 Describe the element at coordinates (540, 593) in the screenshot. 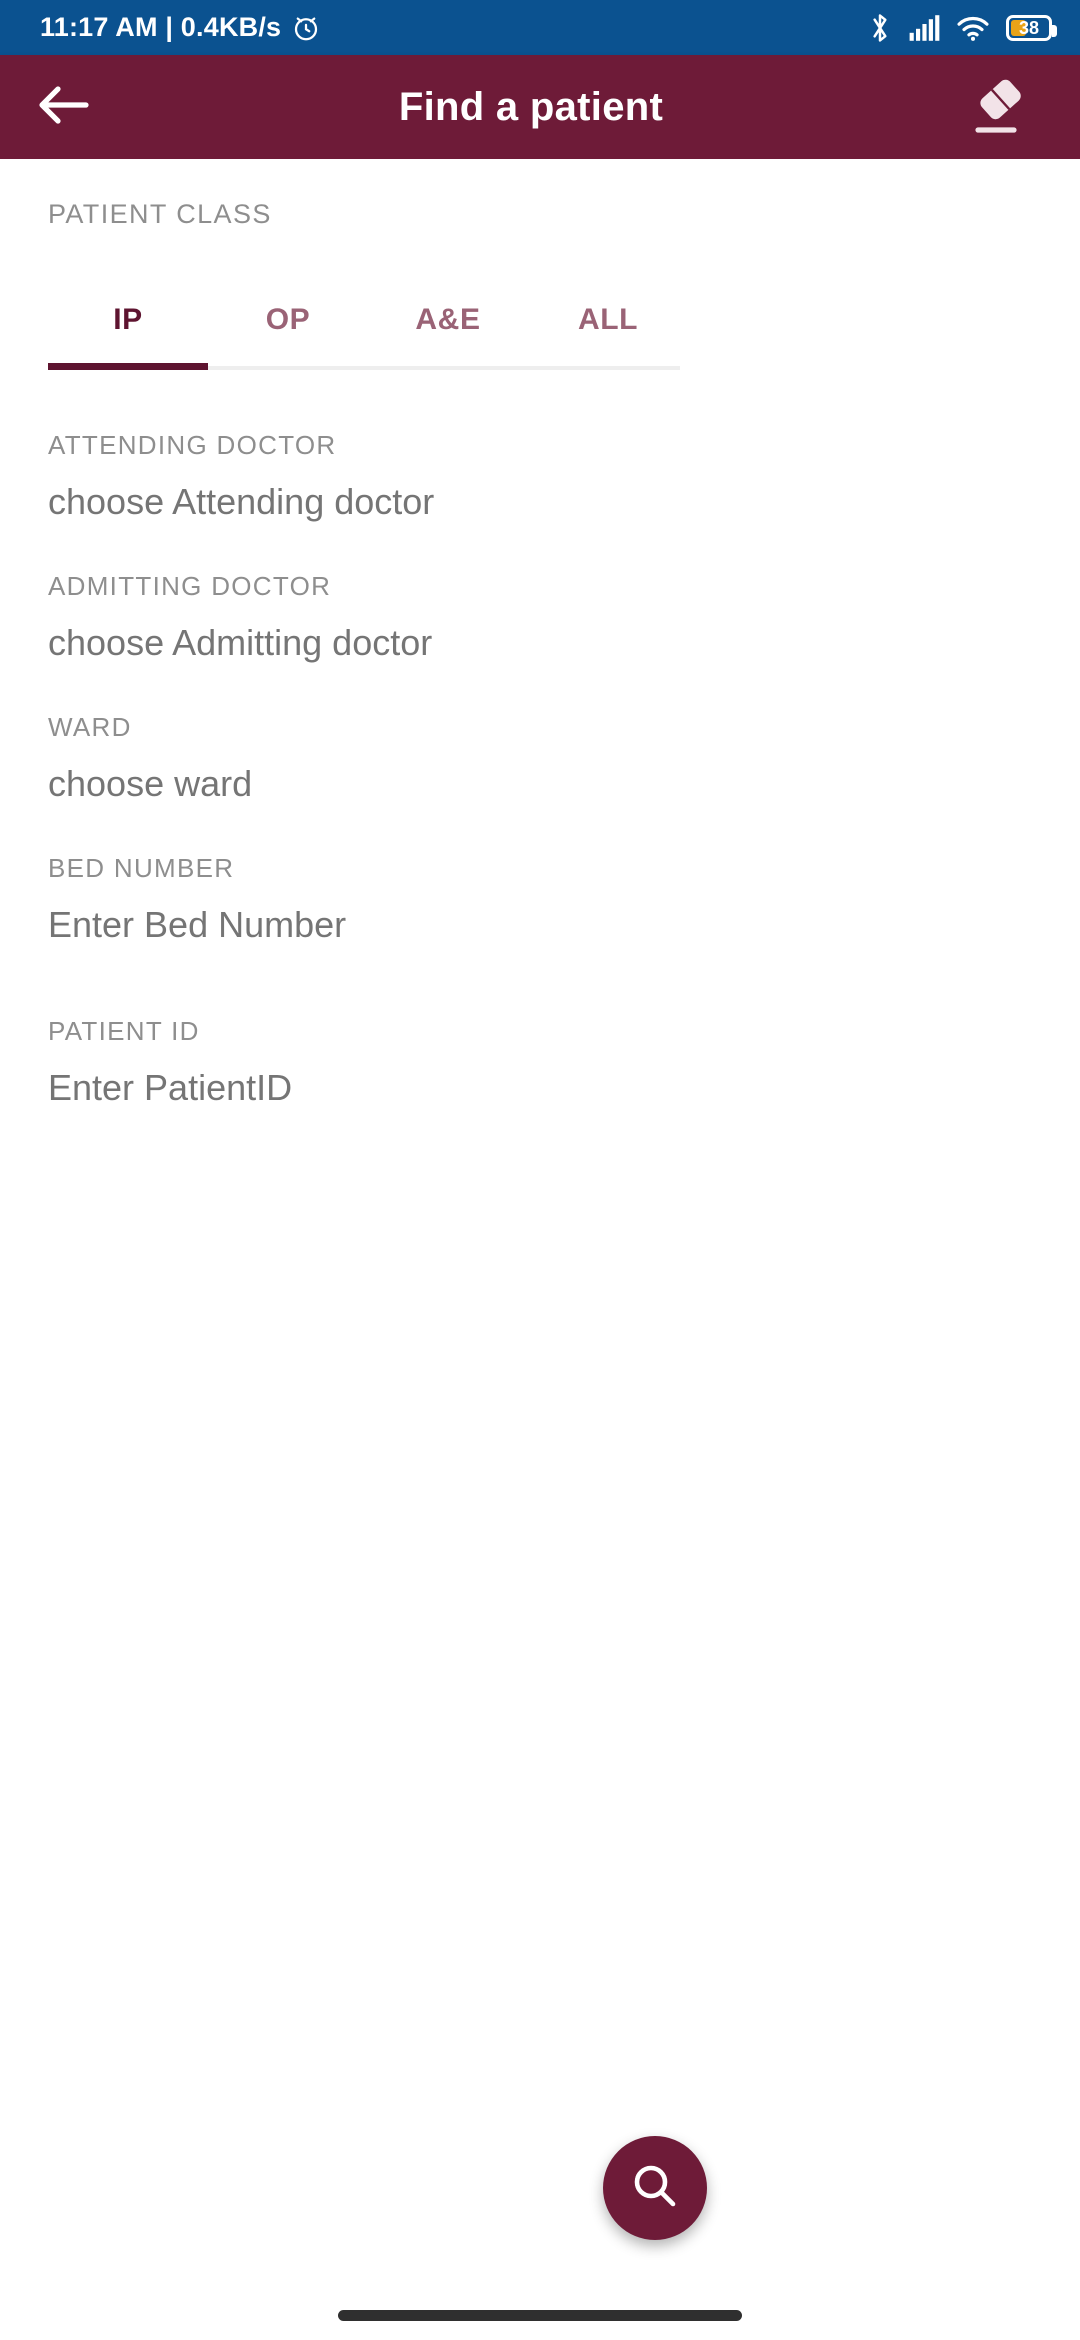

I see `field-admitting-doctor: ADMITTING DOCTOR` at that location.